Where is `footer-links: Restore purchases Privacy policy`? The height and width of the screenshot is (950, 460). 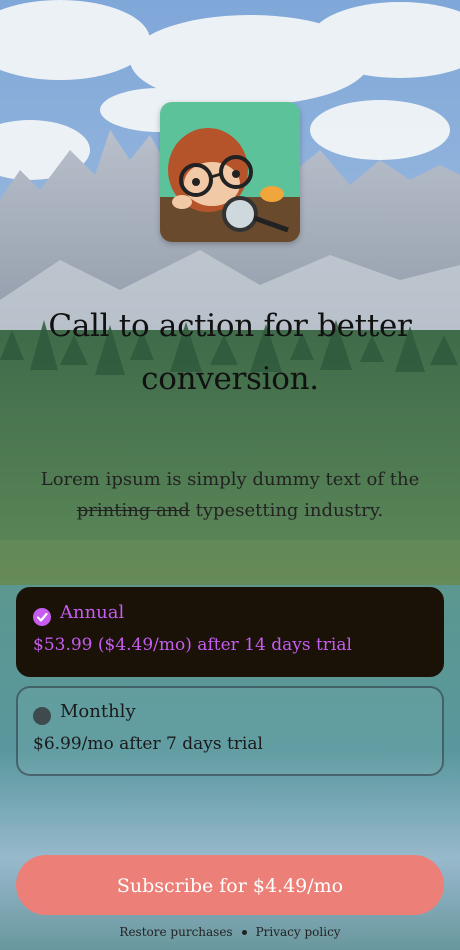
footer-links: Restore purchases Privacy policy is located at coordinates (230, 932).